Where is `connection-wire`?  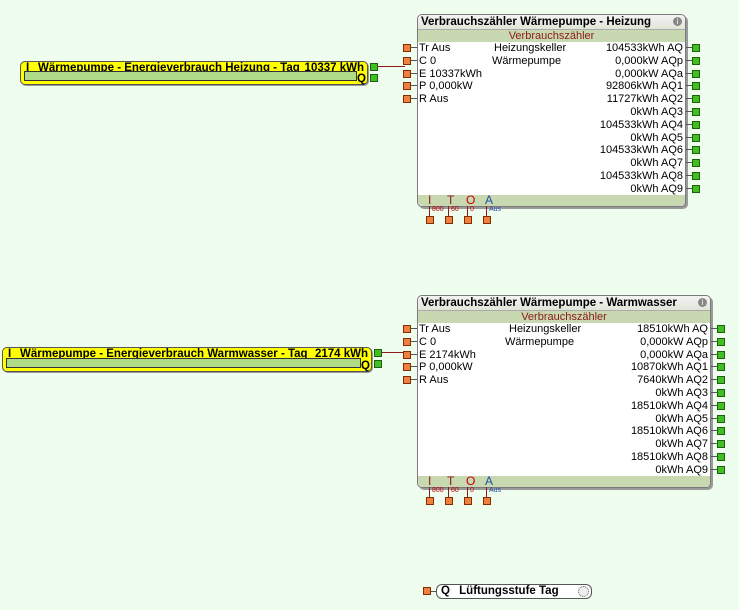
connection-wire is located at coordinates (391, 66).